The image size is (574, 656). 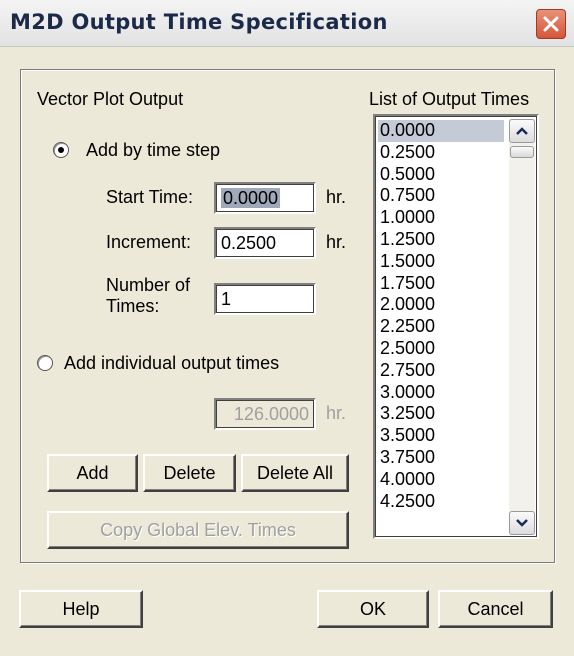 What do you see at coordinates (441, 480) in the screenshot?
I see `list-item: 4.0000` at bounding box center [441, 480].